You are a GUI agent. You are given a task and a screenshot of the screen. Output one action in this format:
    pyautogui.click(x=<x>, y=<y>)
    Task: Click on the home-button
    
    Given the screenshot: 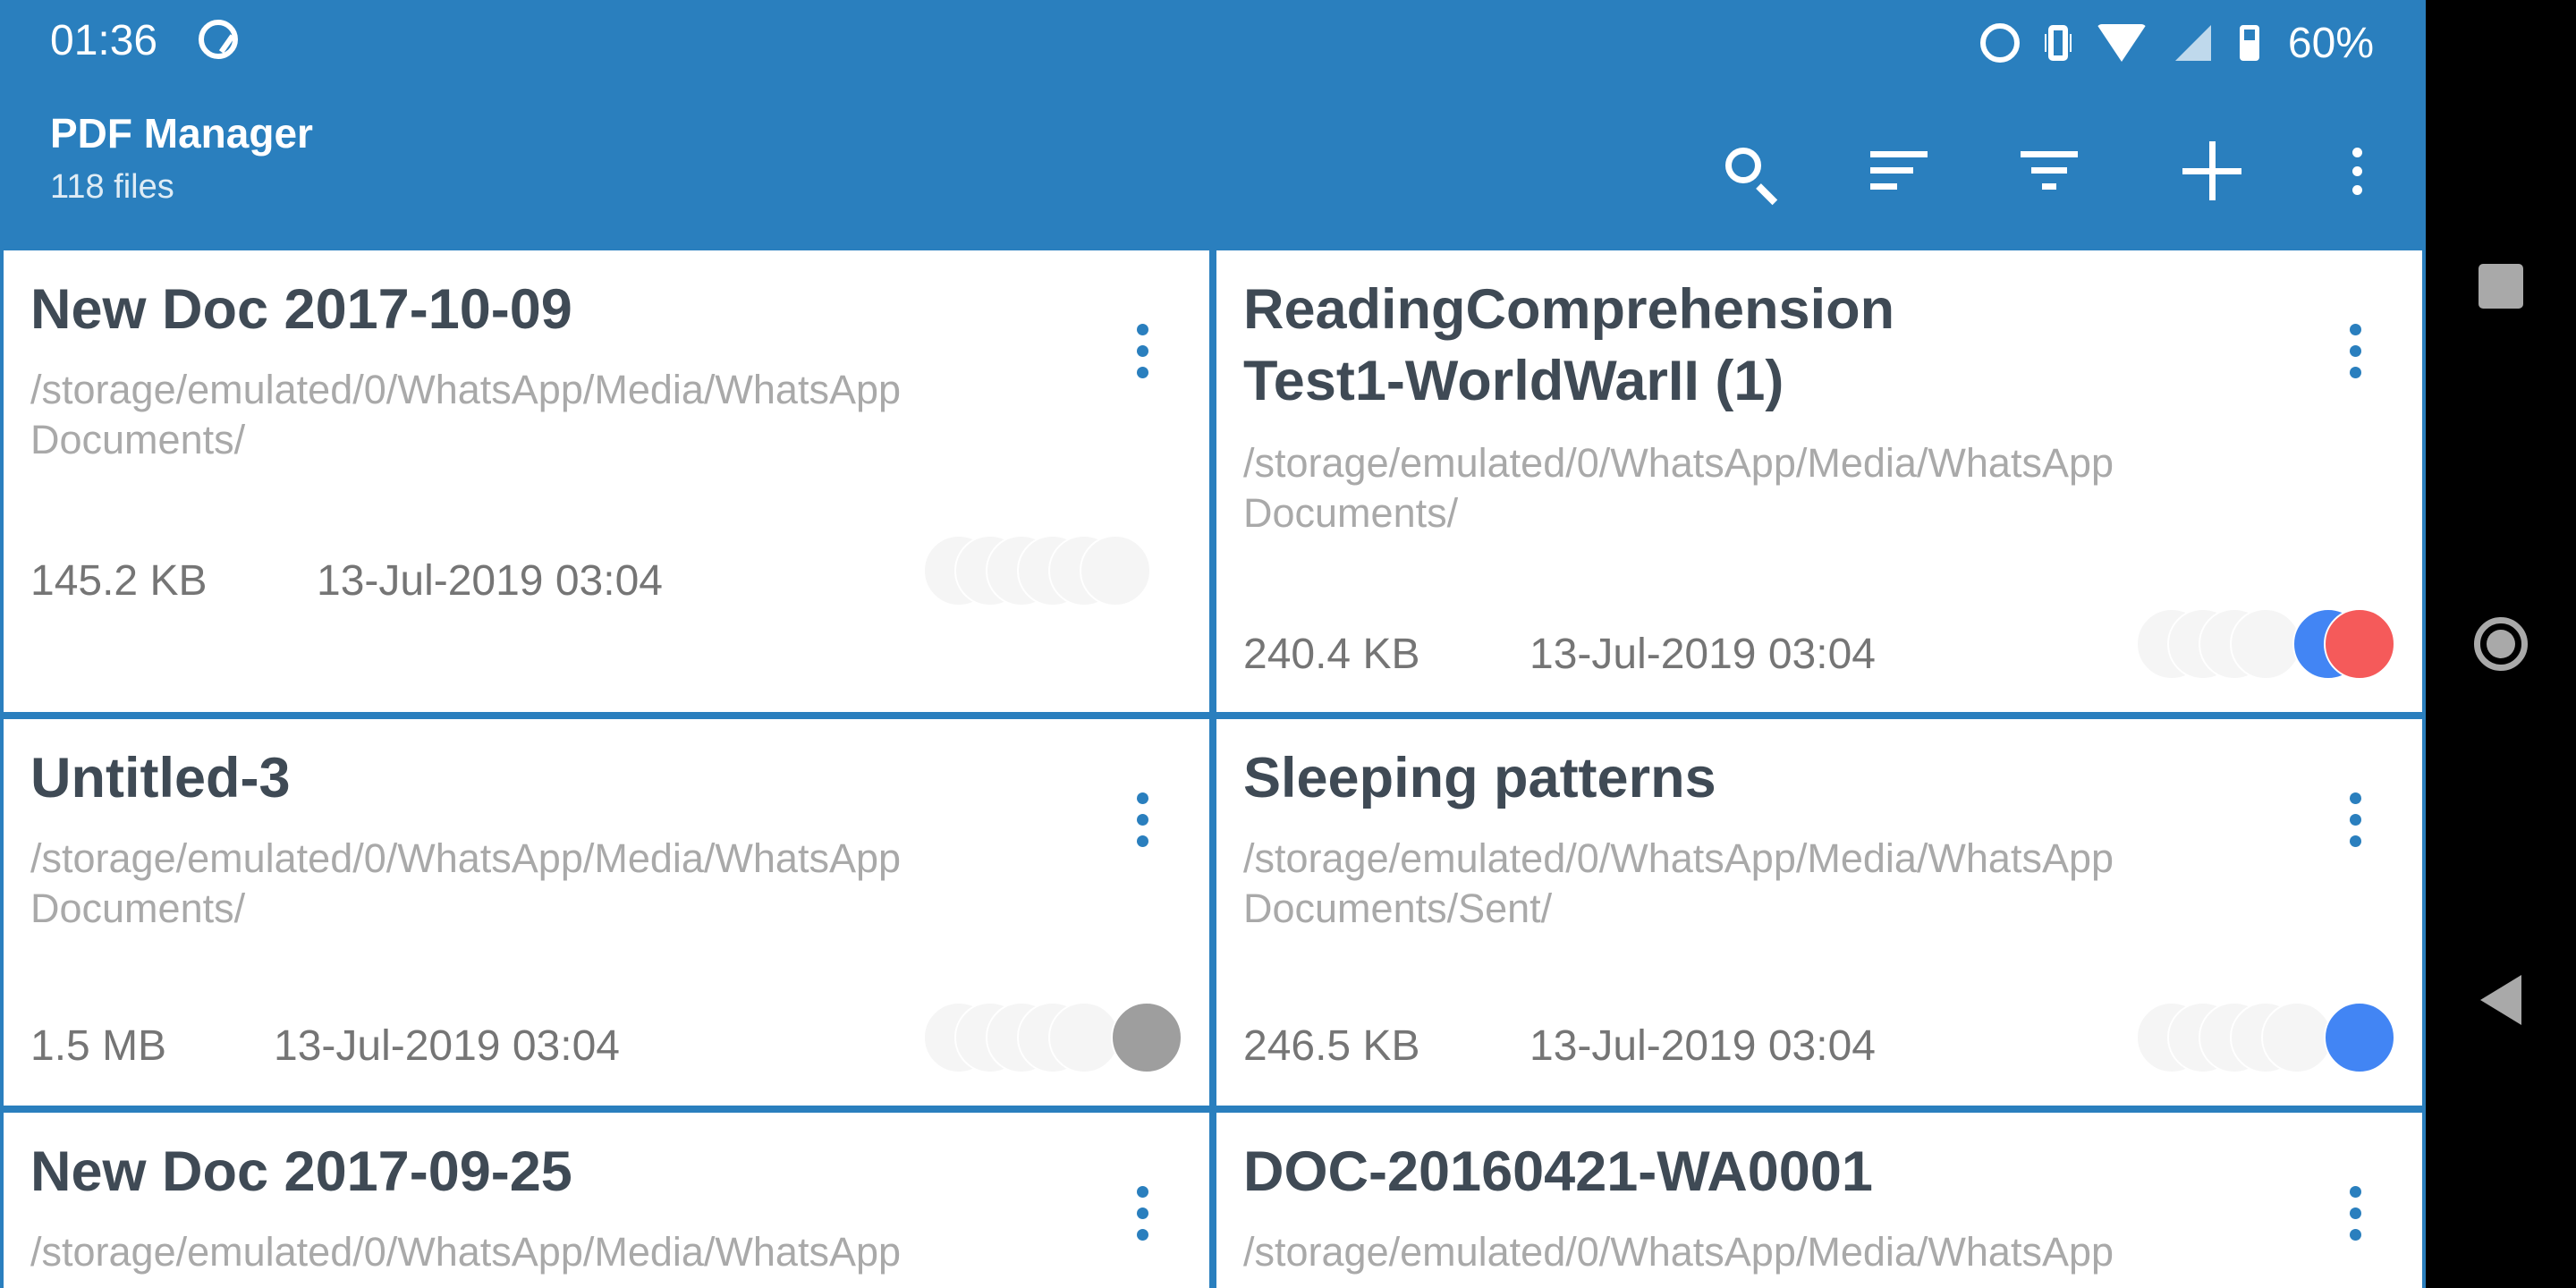 What is the action you would take?
    pyautogui.click(x=2501, y=644)
    